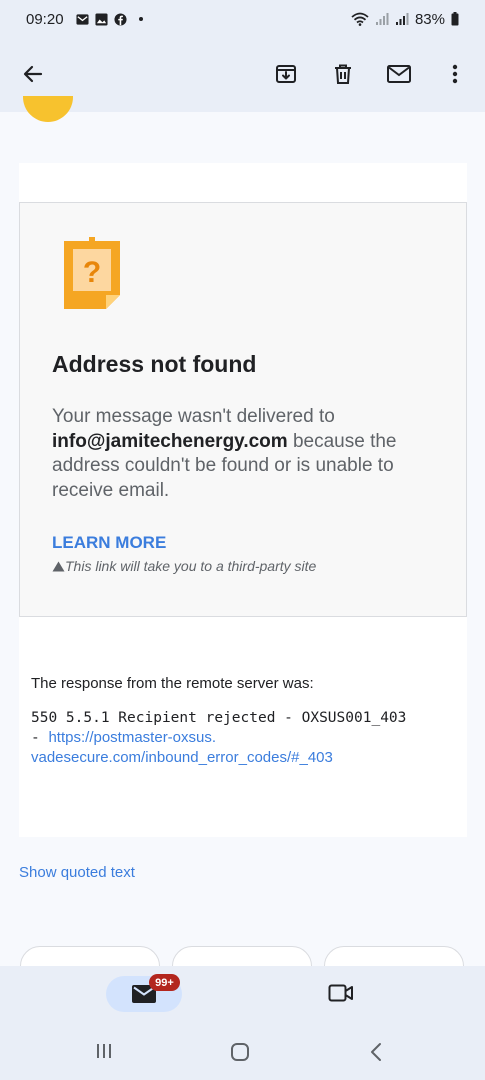  I want to click on signal-icon, so click(402, 19).